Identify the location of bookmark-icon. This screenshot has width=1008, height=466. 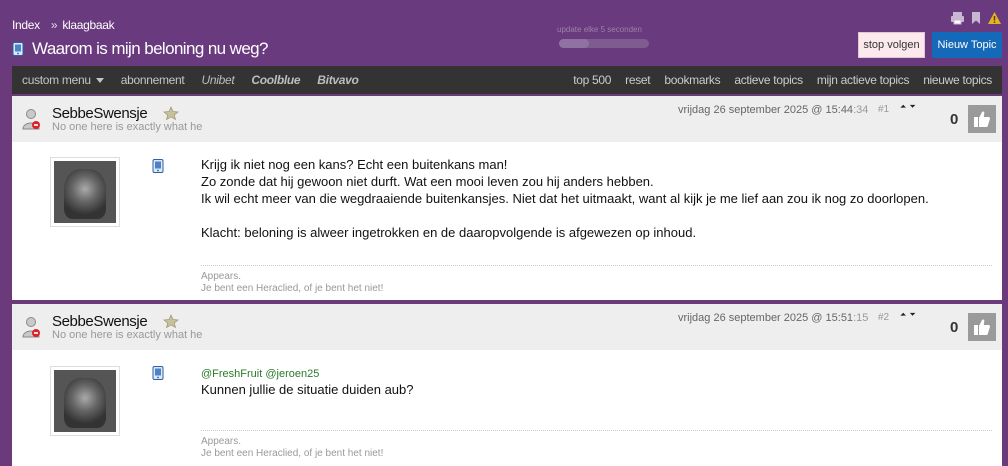
(976, 18).